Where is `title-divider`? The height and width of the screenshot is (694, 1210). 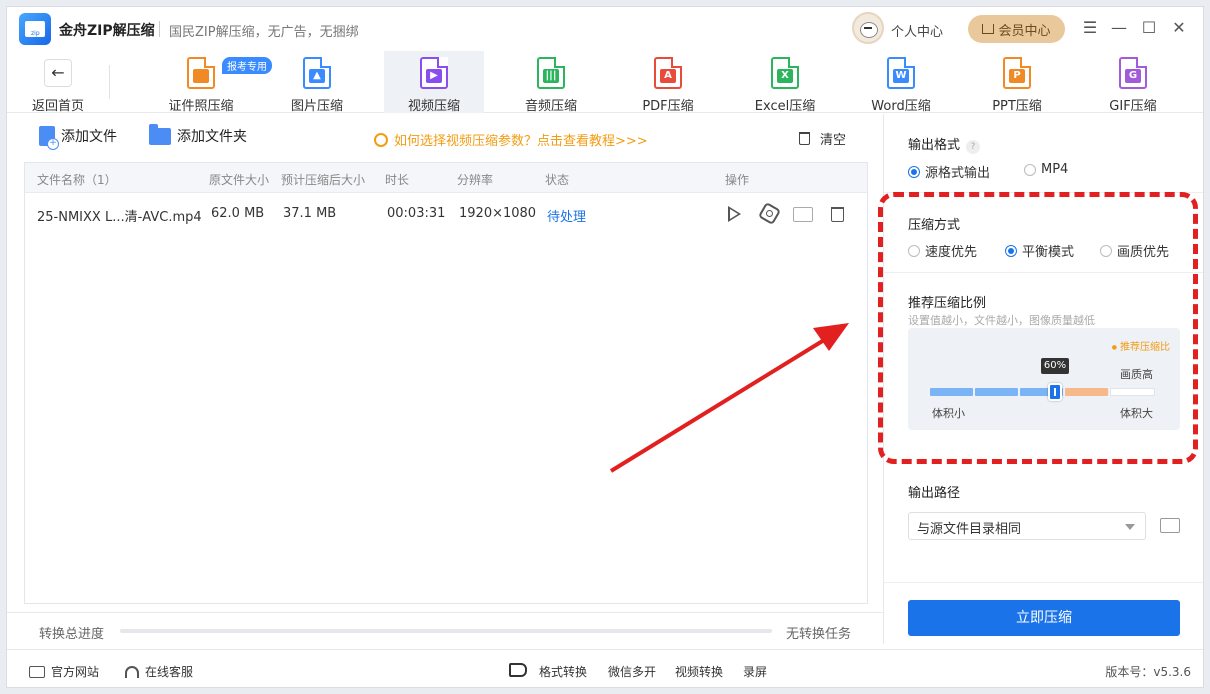
title-divider is located at coordinates (159, 29).